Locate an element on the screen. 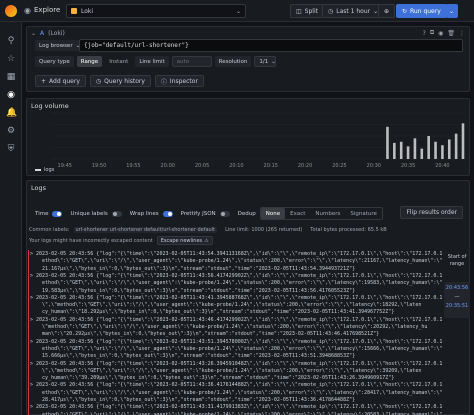 This screenshot has height=415, width=474. x-tick-label: 20:30 is located at coordinates (374, 166).